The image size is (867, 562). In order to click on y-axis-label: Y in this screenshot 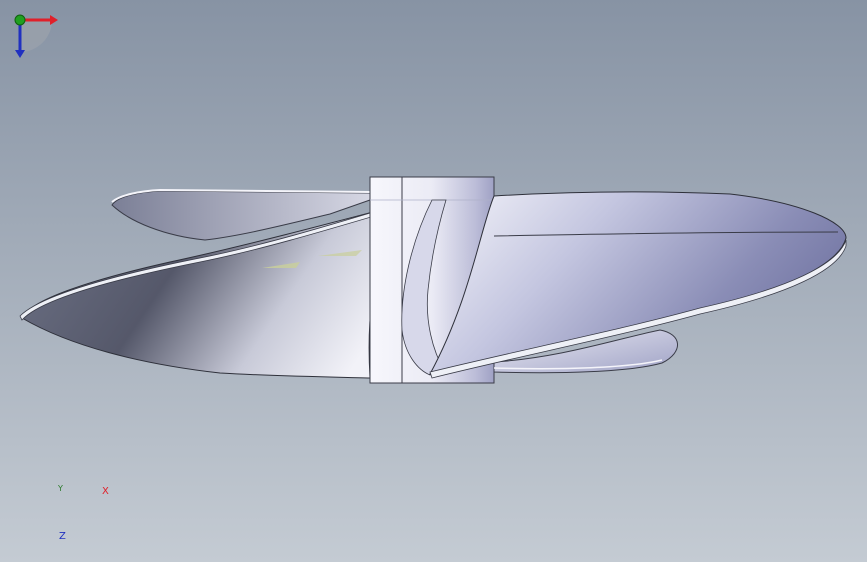, I will do `click(60, 488)`.